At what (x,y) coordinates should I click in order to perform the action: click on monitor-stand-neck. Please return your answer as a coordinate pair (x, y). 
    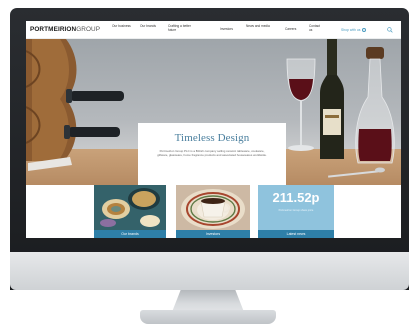
    Looking at the image, I should click on (208, 301).